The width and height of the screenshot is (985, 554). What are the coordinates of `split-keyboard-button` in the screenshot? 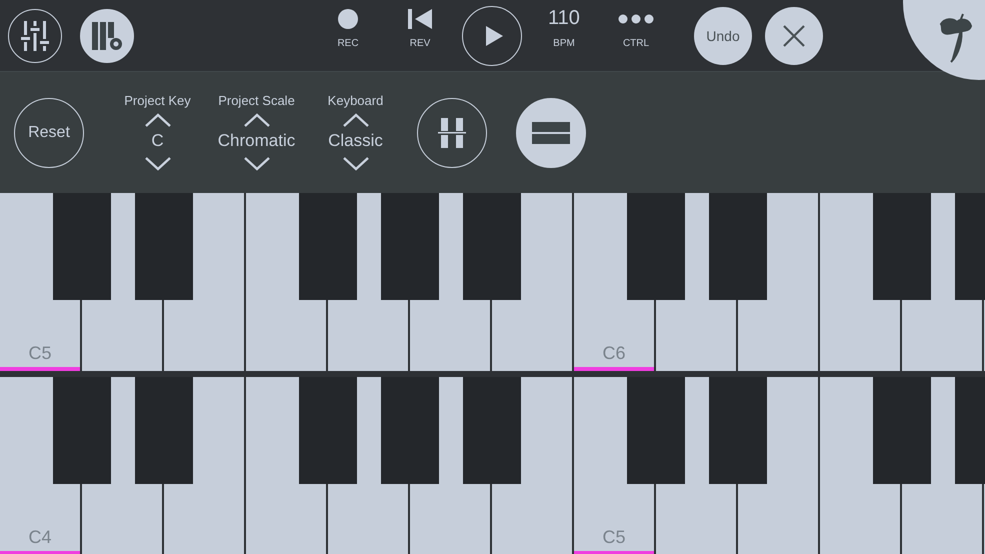 It's located at (452, 133).